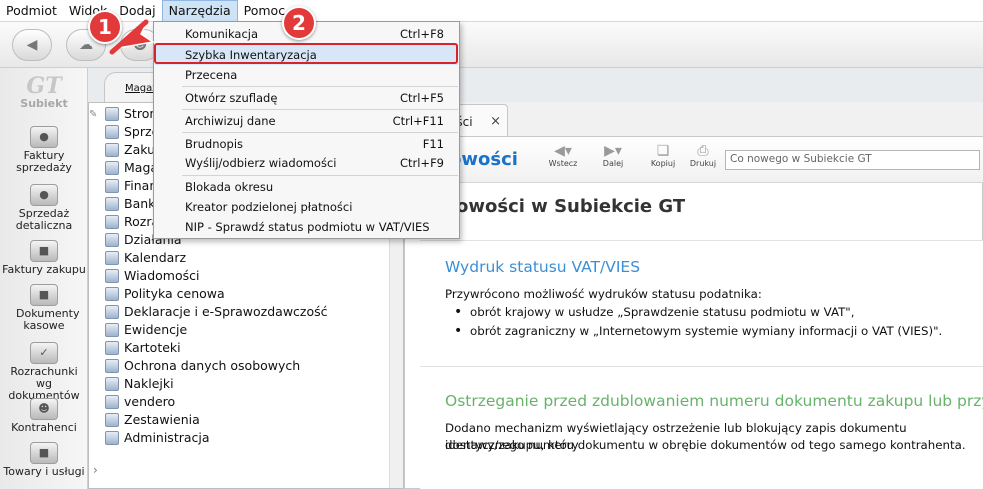  I want to click on tree-item: vendero, so click(216, 402).